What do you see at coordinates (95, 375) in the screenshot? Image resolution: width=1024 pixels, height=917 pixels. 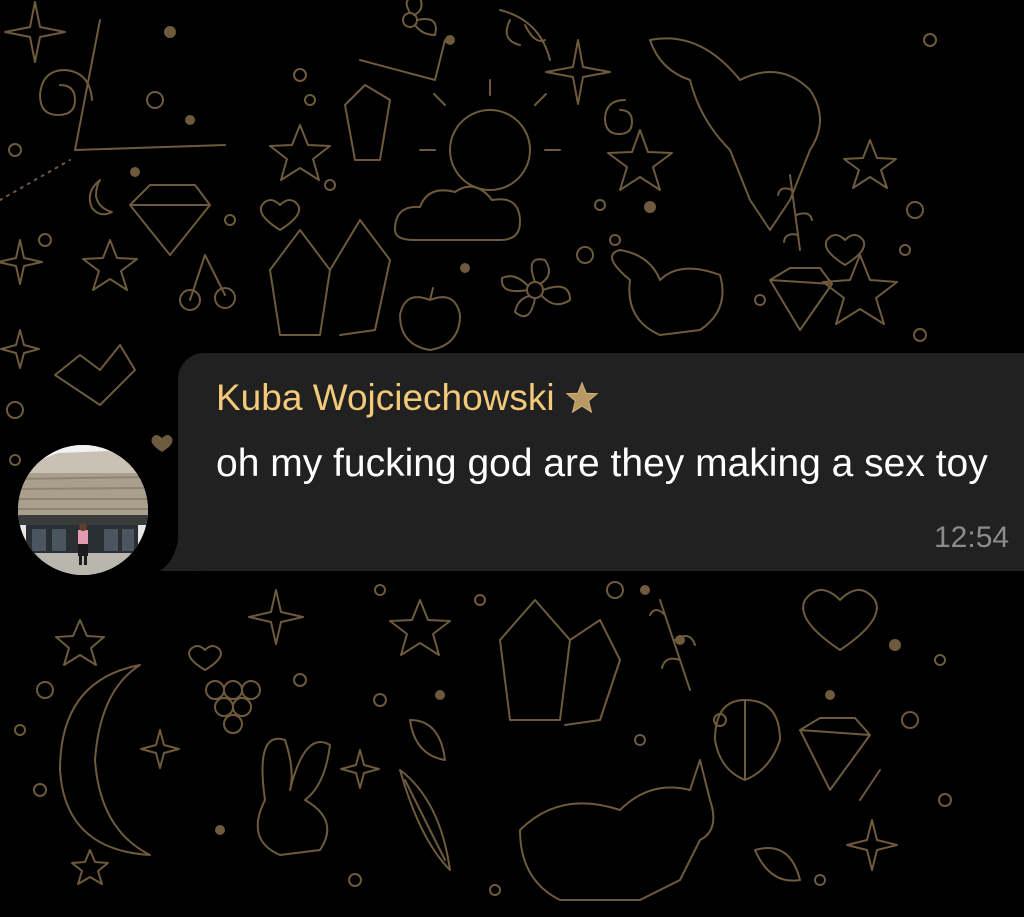 I see `gem-heart-doodle` at bounding box center [95, 375].